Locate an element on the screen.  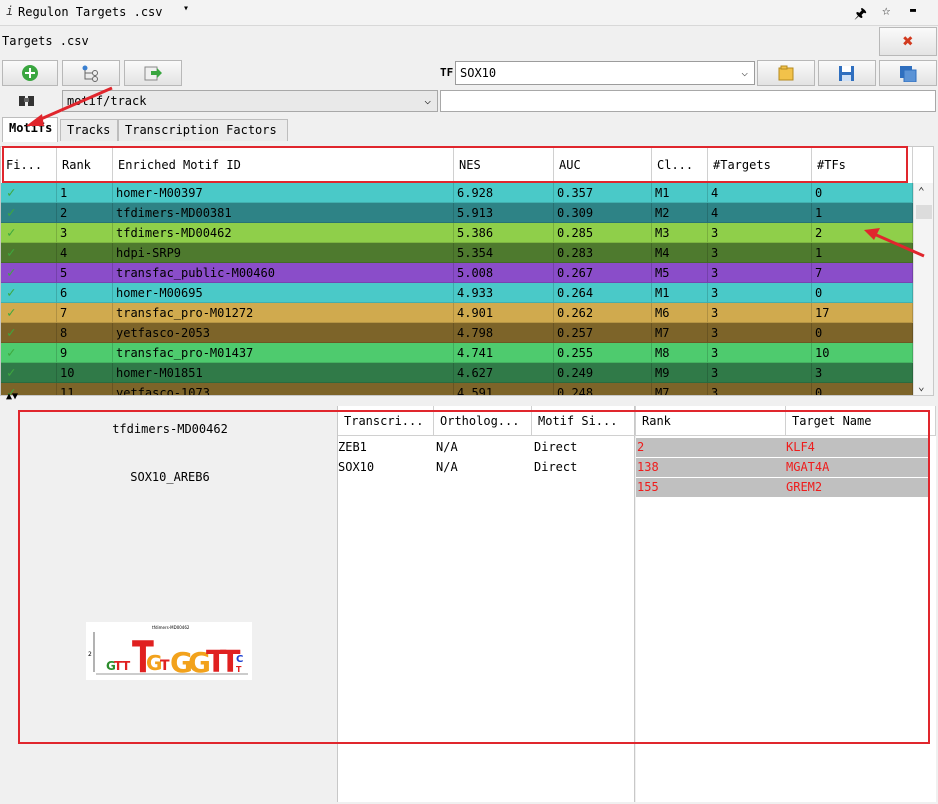
table-cell-id: transfac_pro-M01272 is located at coordinates (283, 313).